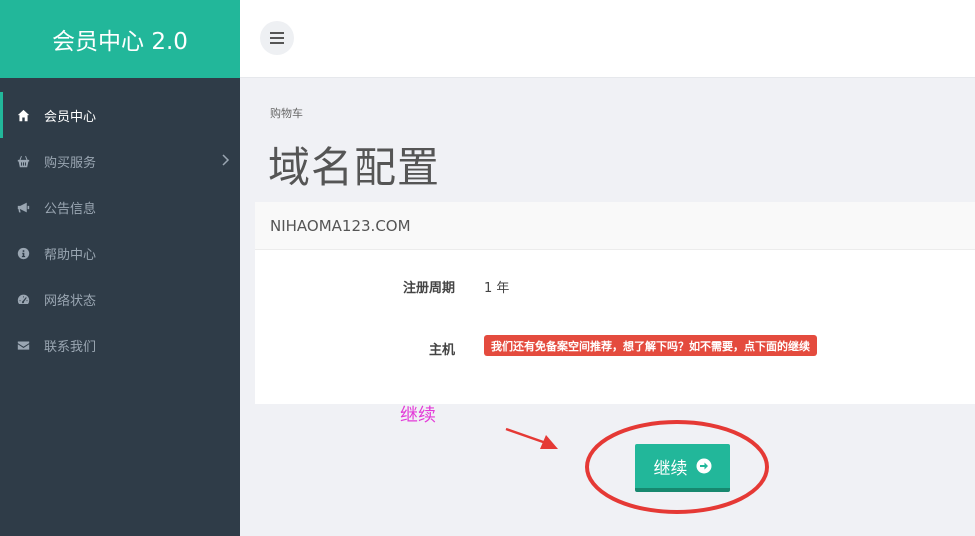 This screenshot has width=975, height=536. I want to click on breadcrumb: 购物车, so click(286, 113).